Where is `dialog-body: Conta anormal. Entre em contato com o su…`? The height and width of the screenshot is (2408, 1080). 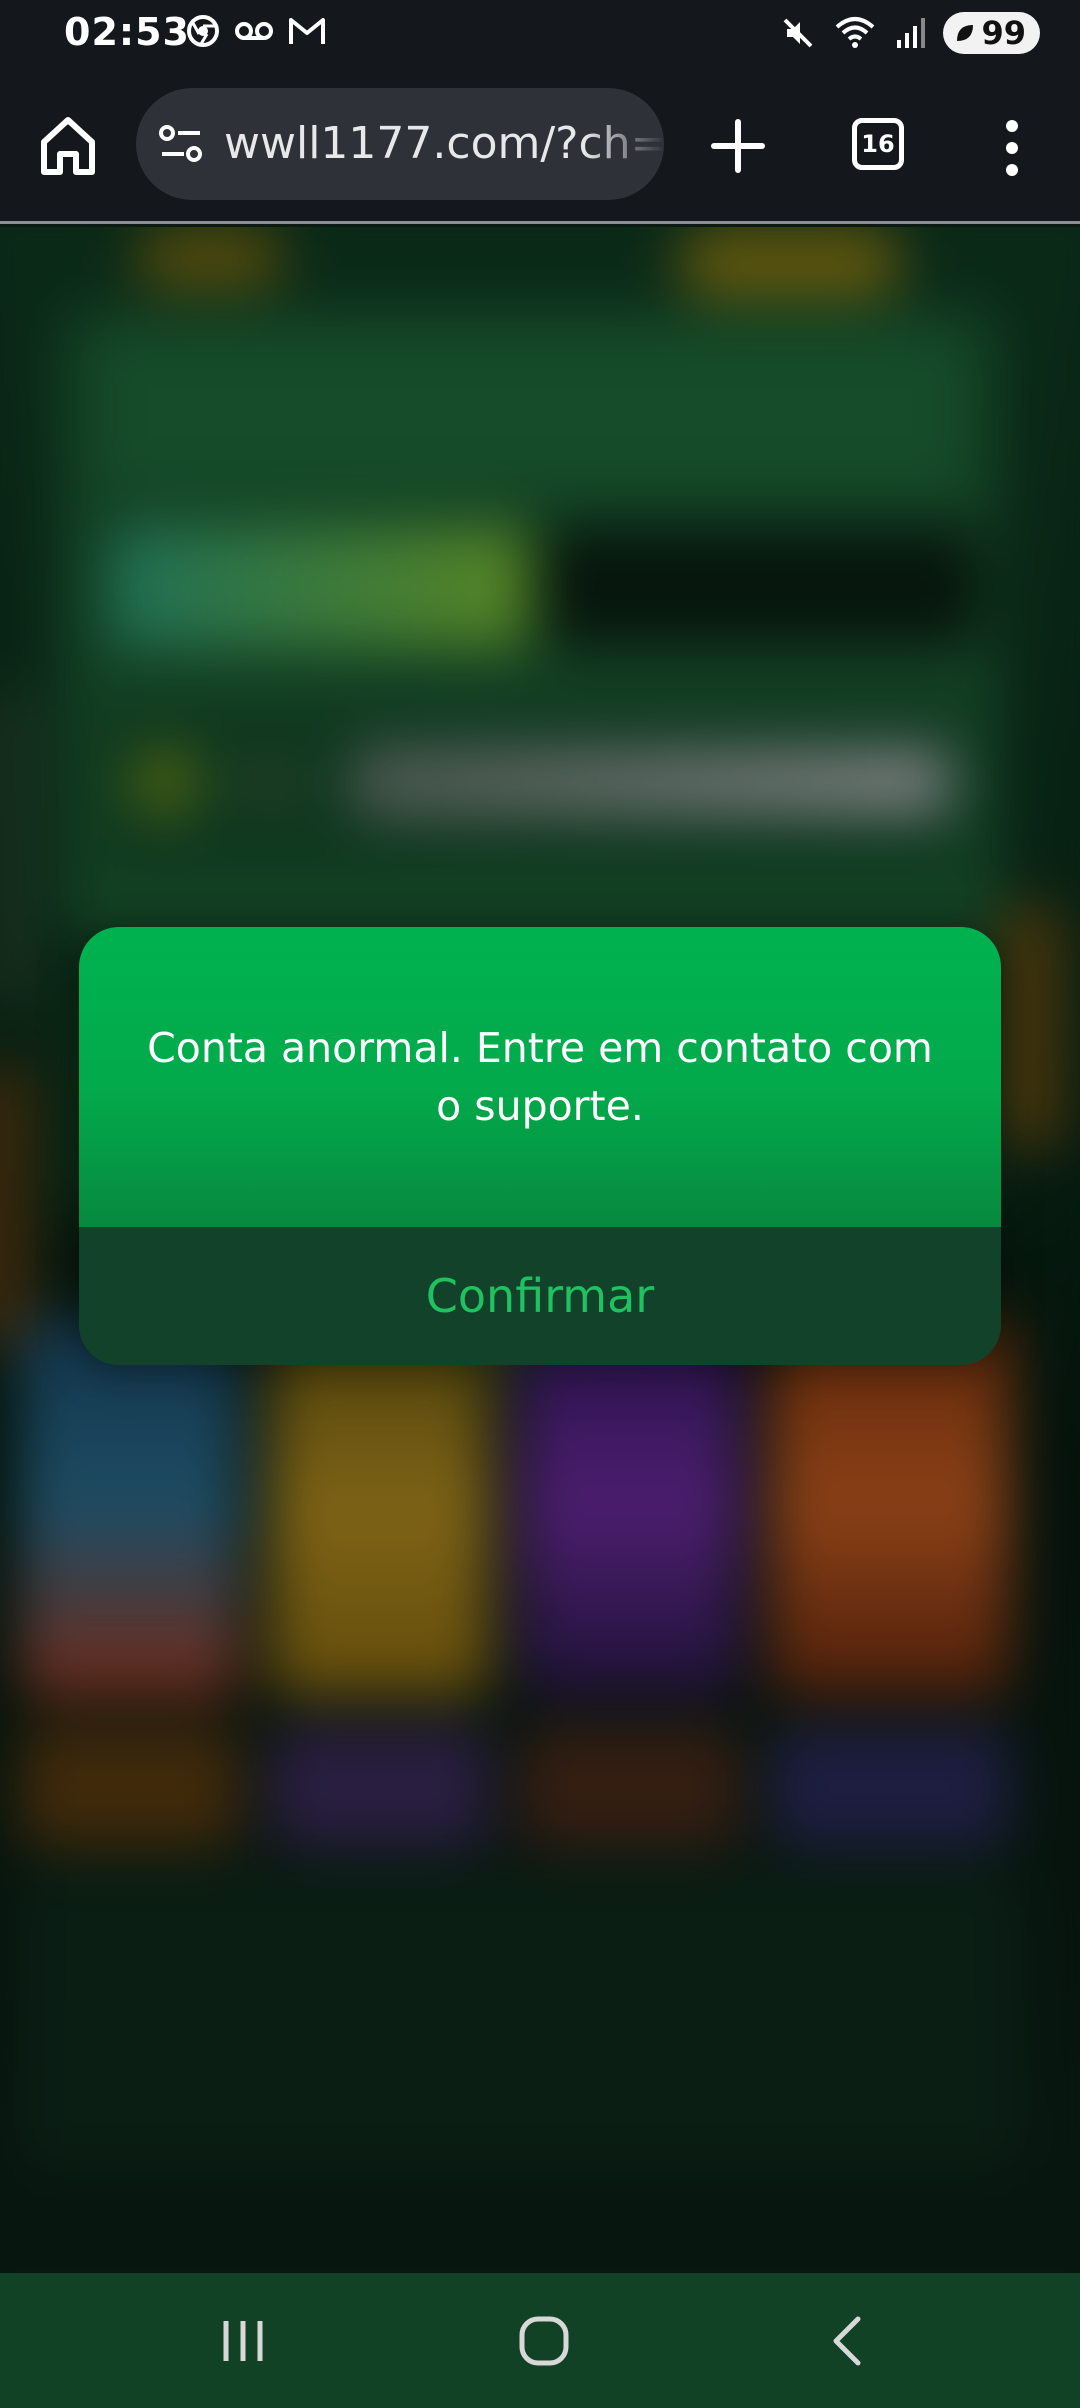
dialog-body: Conta anormal. Entre em contato com o su… is located at coordinates (540, 1077).